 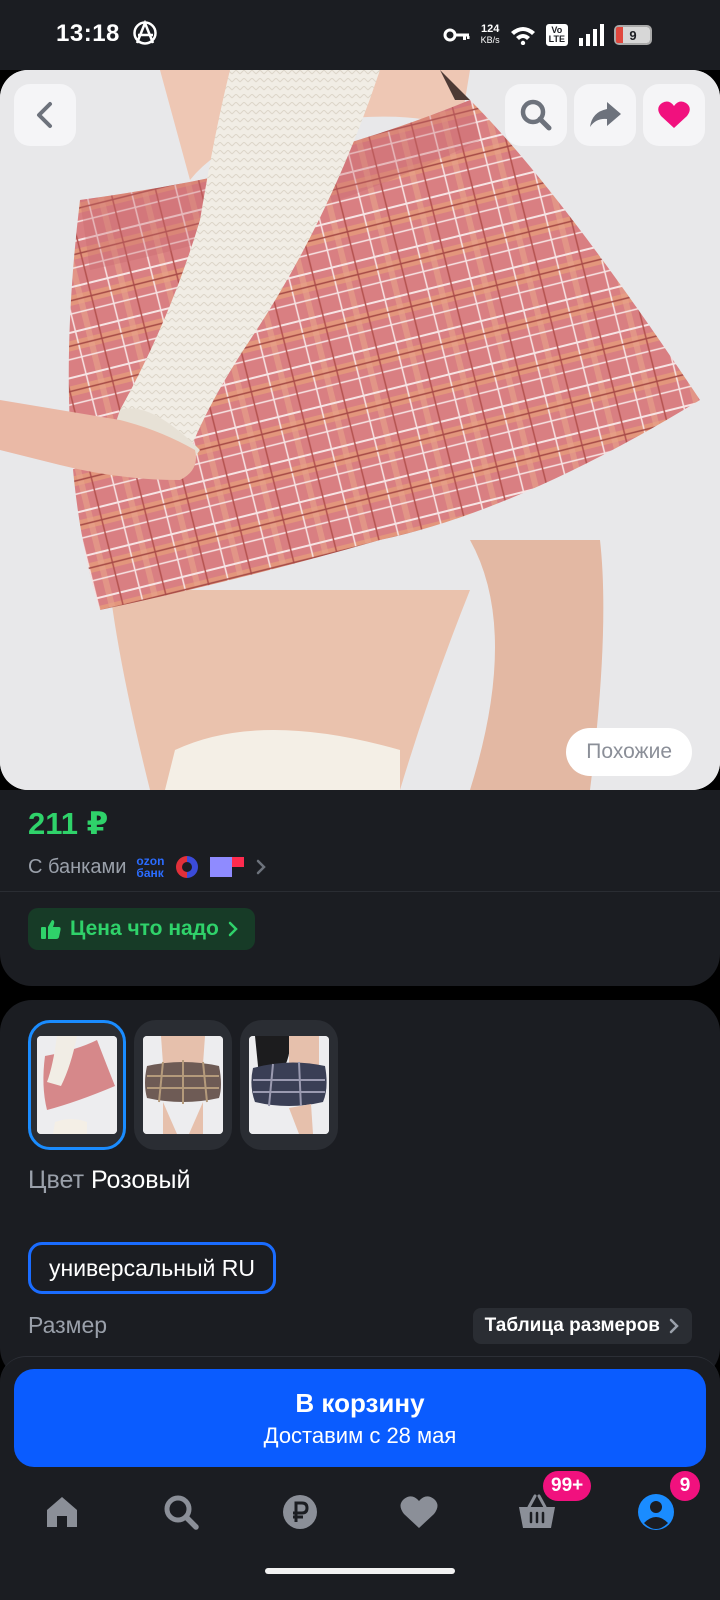 I want to click on battery-icon: 9, so click(x=633, y=35).